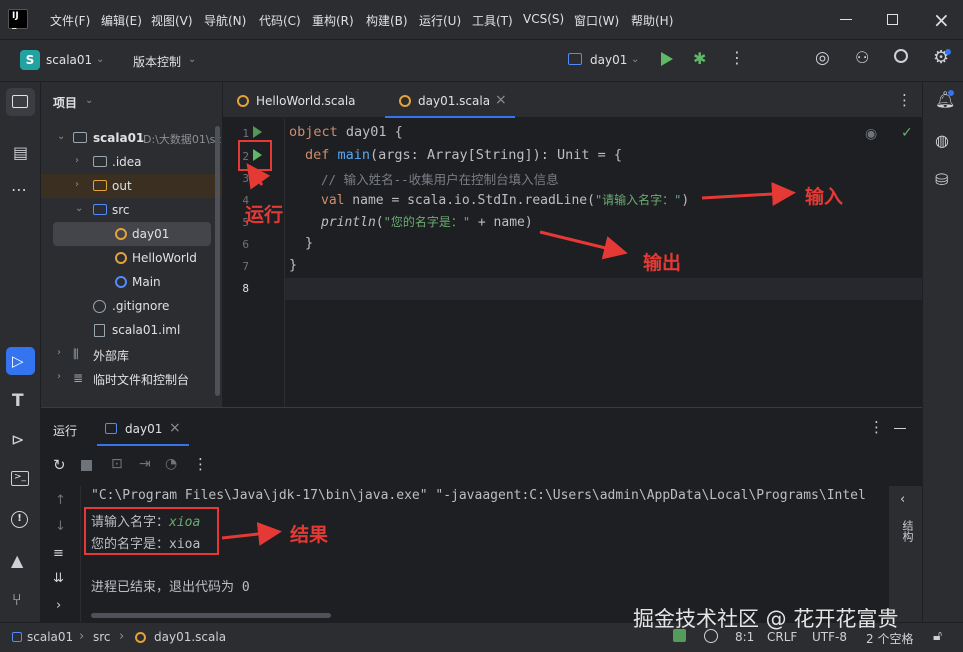  I want to click on menu-vcs: VCS(S), so click(543, 19).